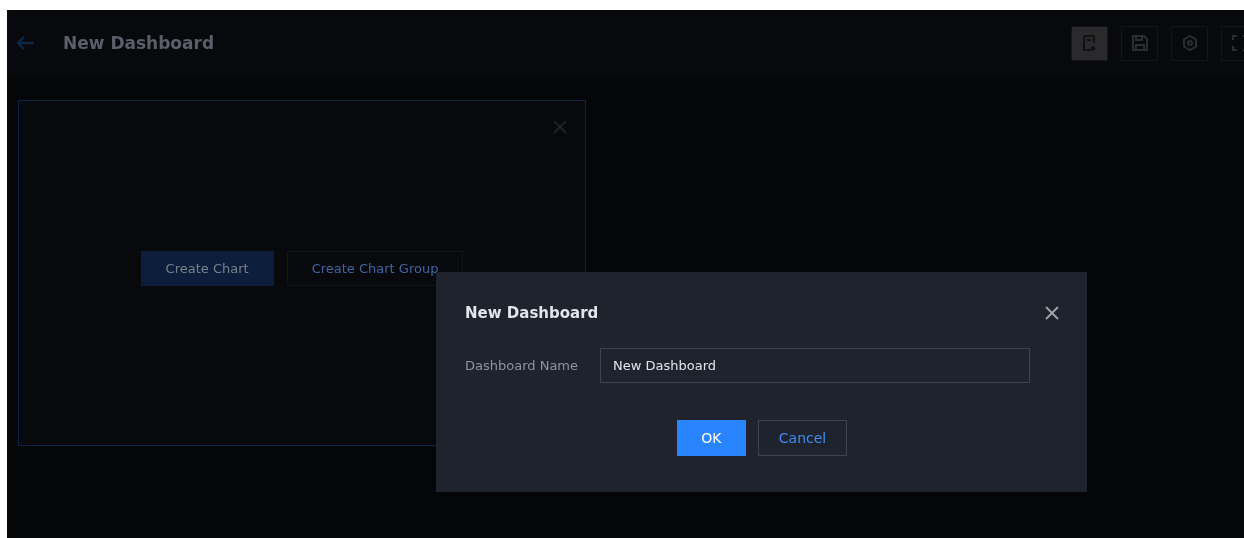 This screenshot has height=538, width=1244. I want to click on settings-button, so click(1189, 43).